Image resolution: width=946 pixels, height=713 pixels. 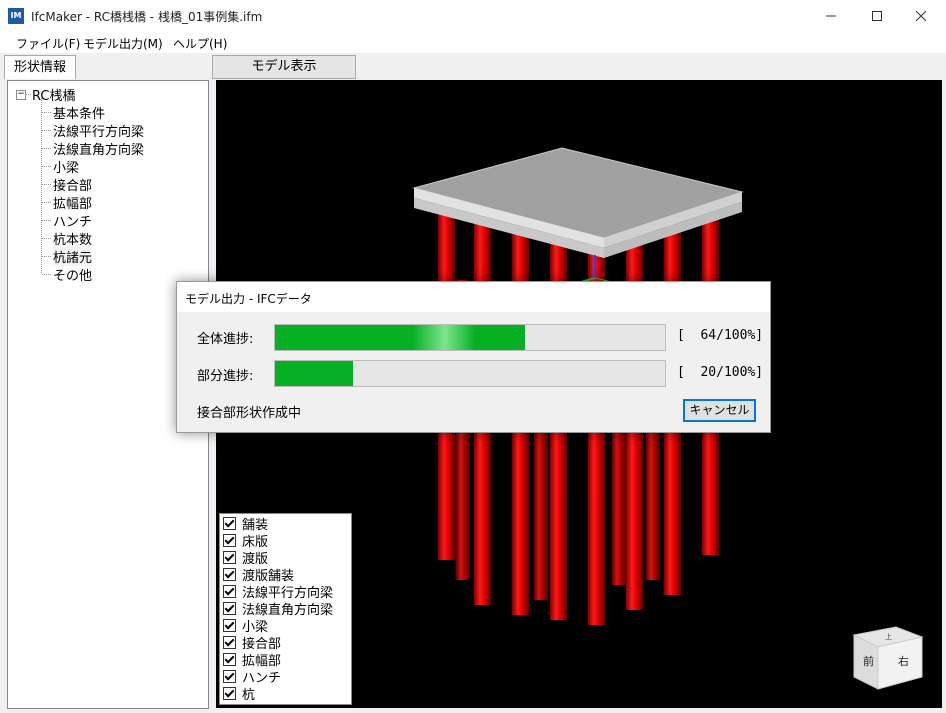 What do you see at coordinates (225, 376) in the screenshot?
I see `partial-progress-label: 部分進捗:` at bounding box center [225, 376].